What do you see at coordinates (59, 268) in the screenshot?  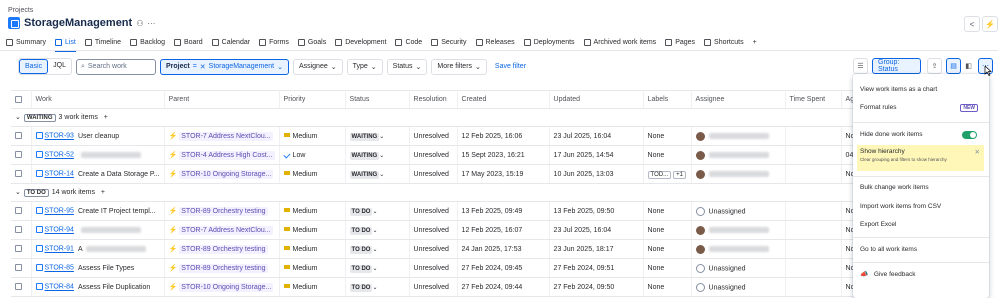 I see `work-key: STOR-85` at bounding box center [59, 268].